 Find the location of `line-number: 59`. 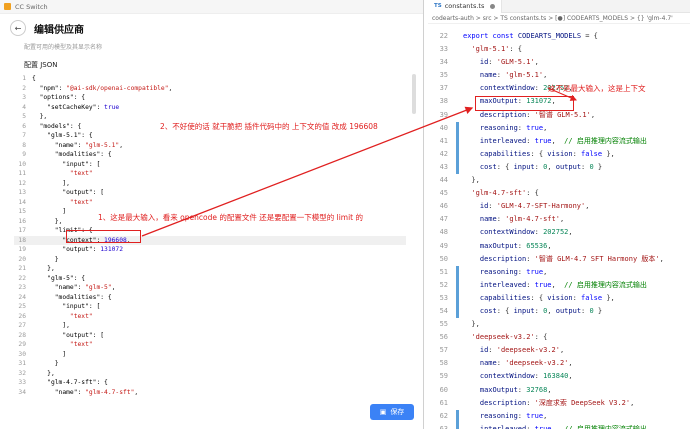

line-number: 59 is located at coordinates (443, 376).